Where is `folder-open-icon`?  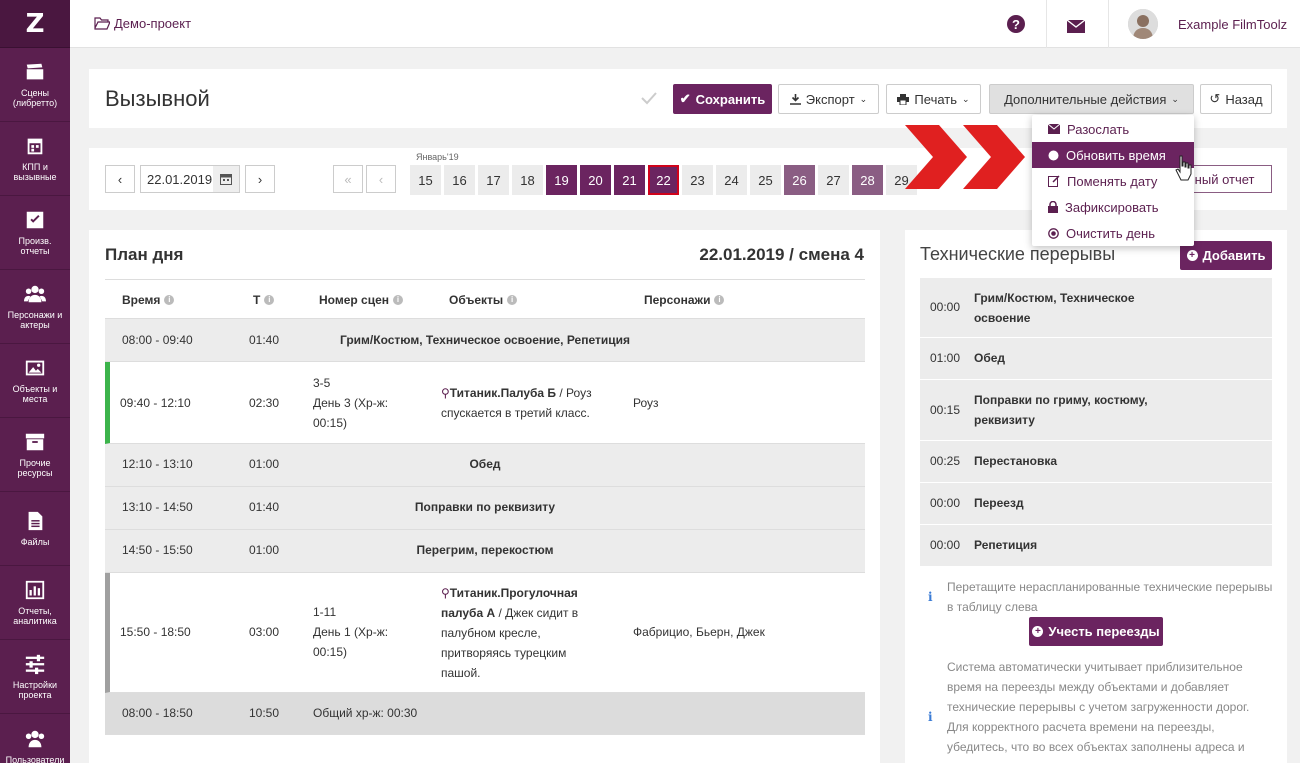
folder-open-icon is located at coordinates (102, 23).